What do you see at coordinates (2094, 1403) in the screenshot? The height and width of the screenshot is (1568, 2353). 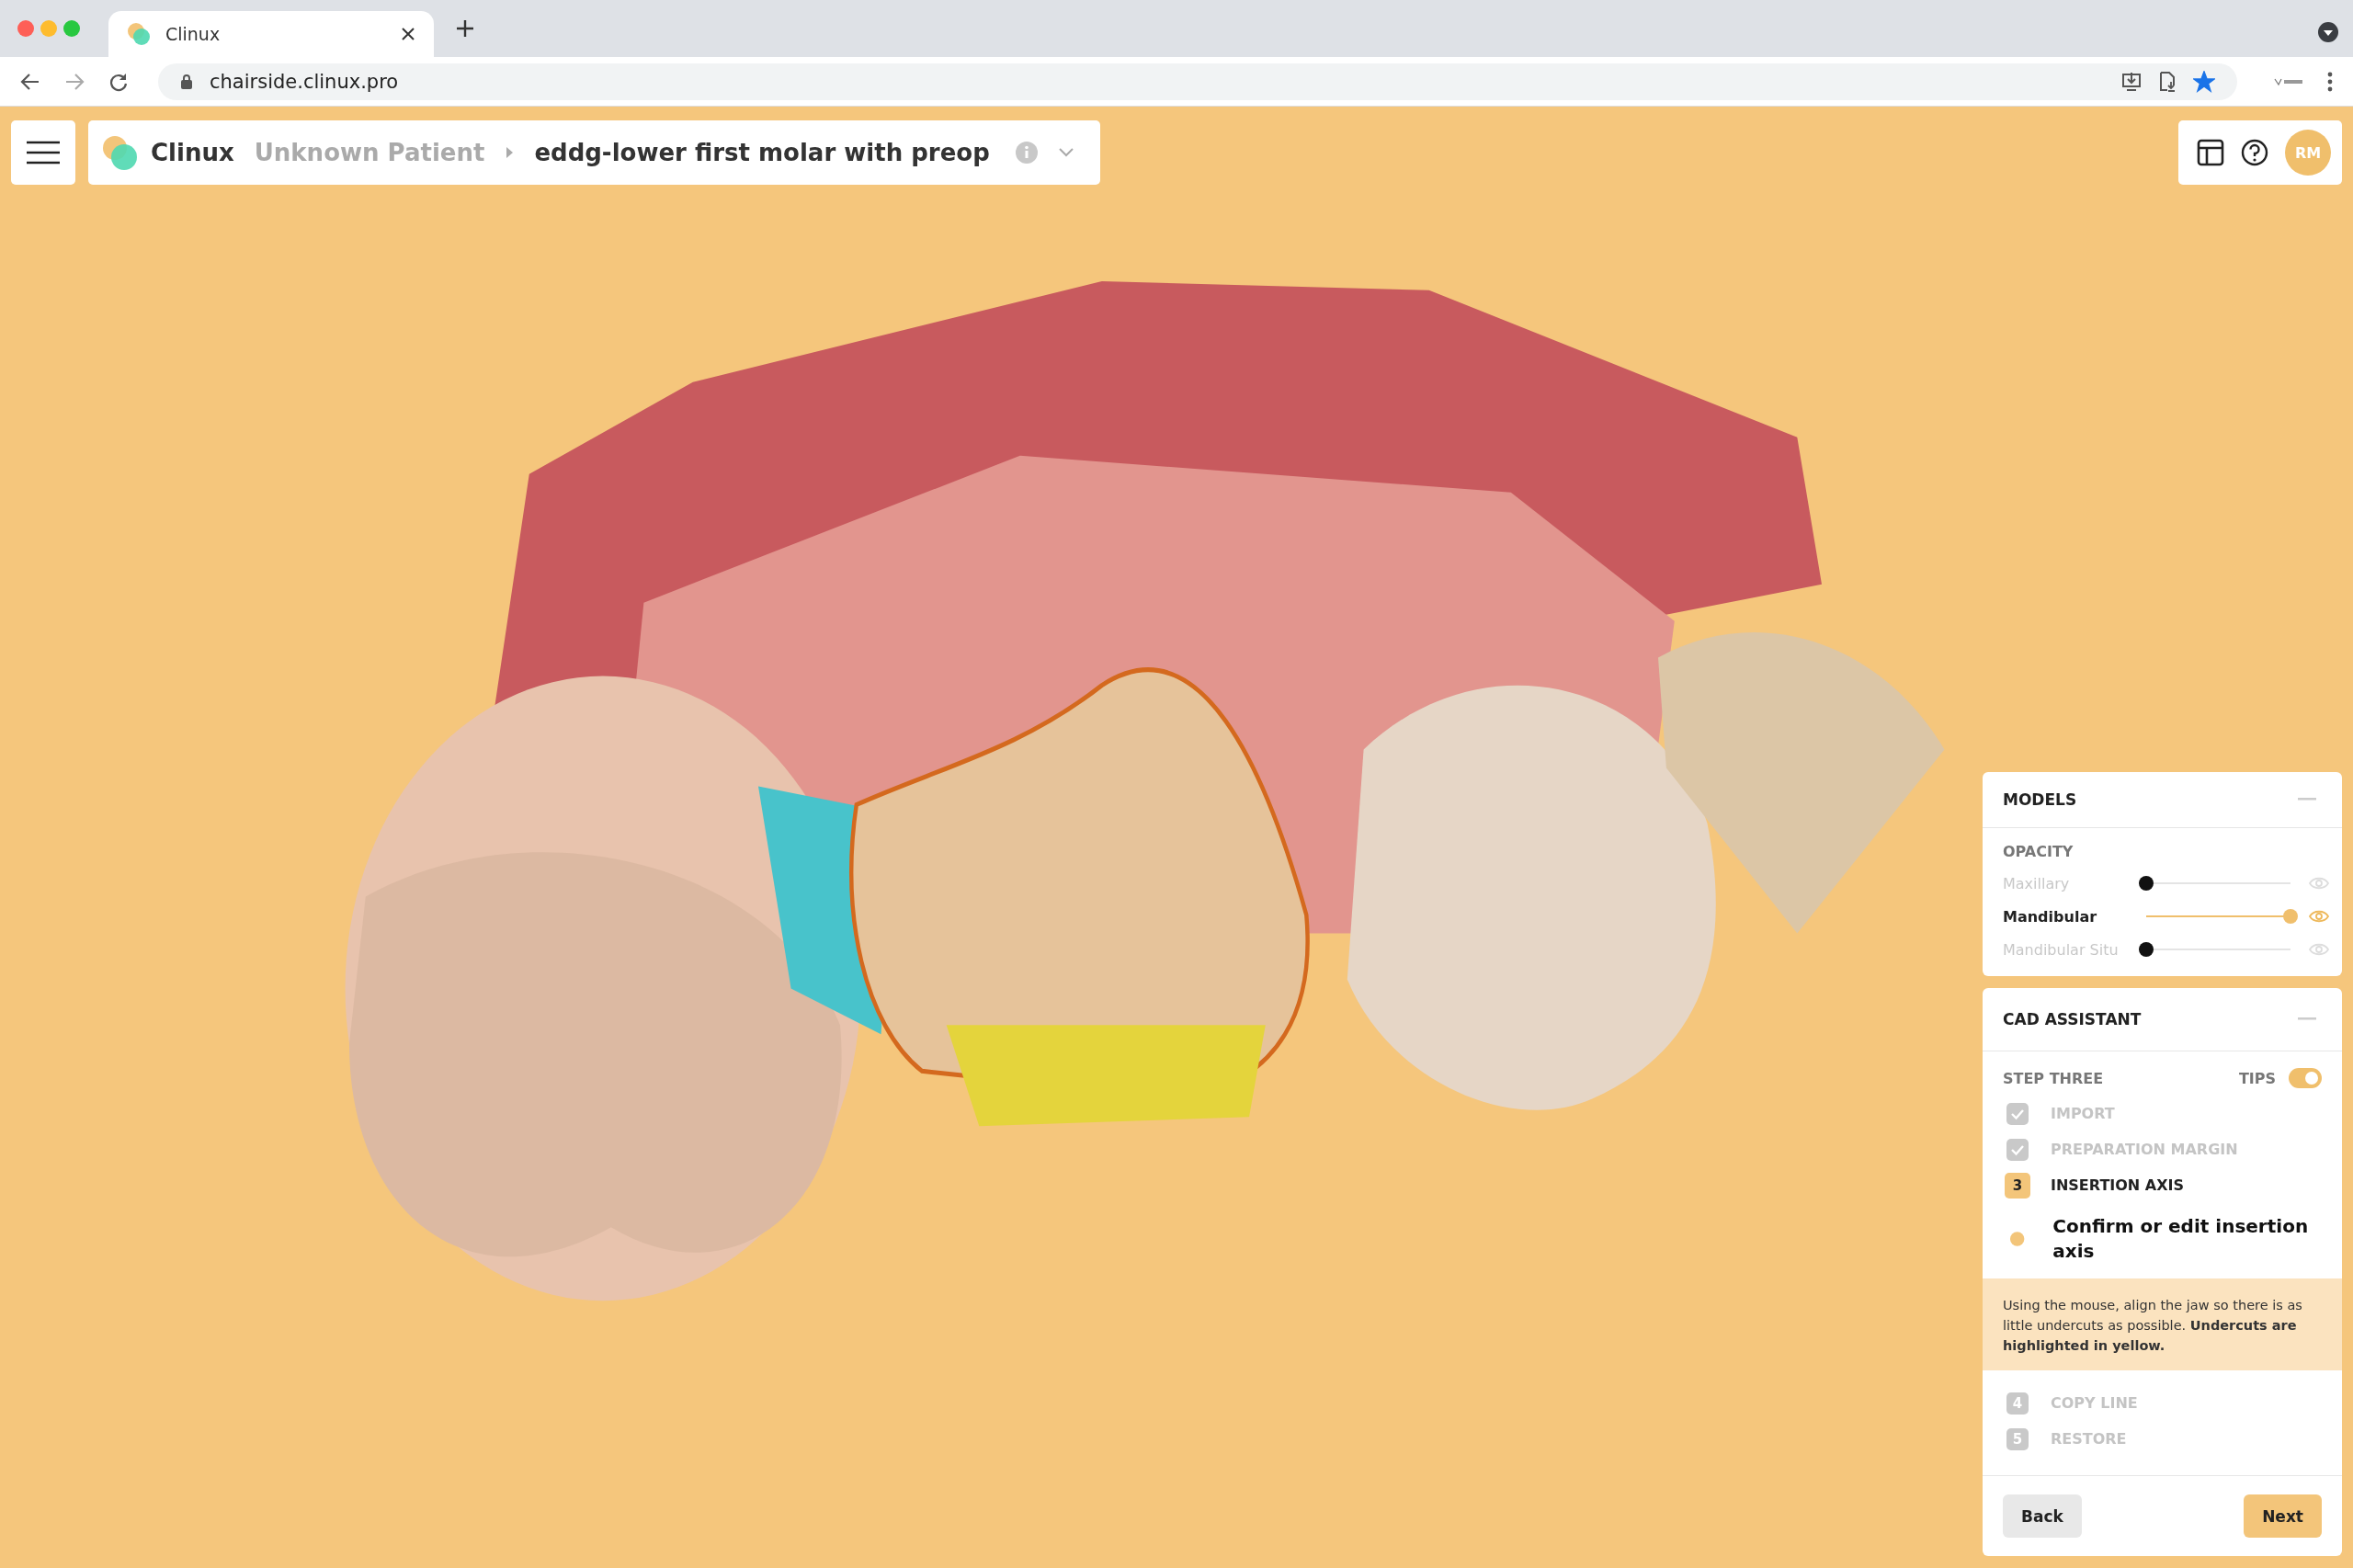 I see `step-label: COPY LINE` at bounding box center [2094, 1403].